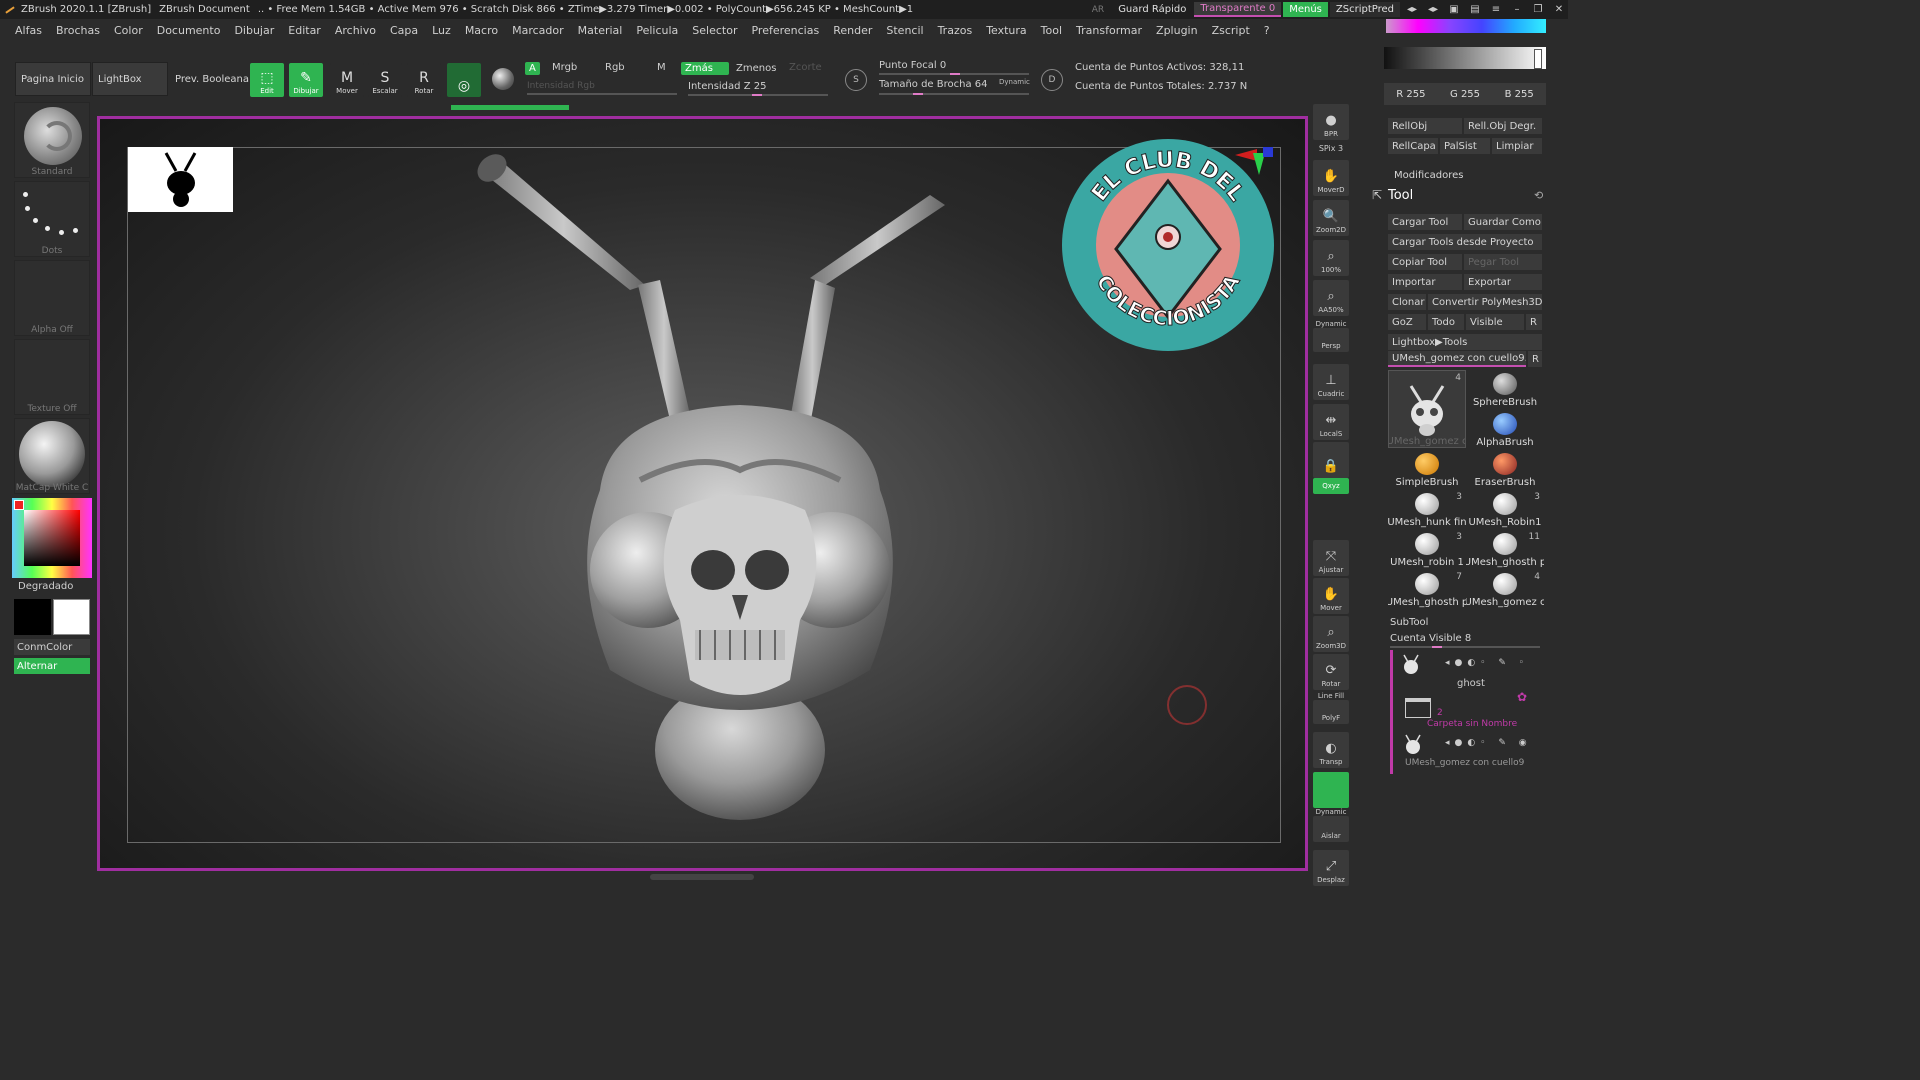  I want to click on tool-thumb-robin: UMesh_robin 1 3, so click(1427, 549).